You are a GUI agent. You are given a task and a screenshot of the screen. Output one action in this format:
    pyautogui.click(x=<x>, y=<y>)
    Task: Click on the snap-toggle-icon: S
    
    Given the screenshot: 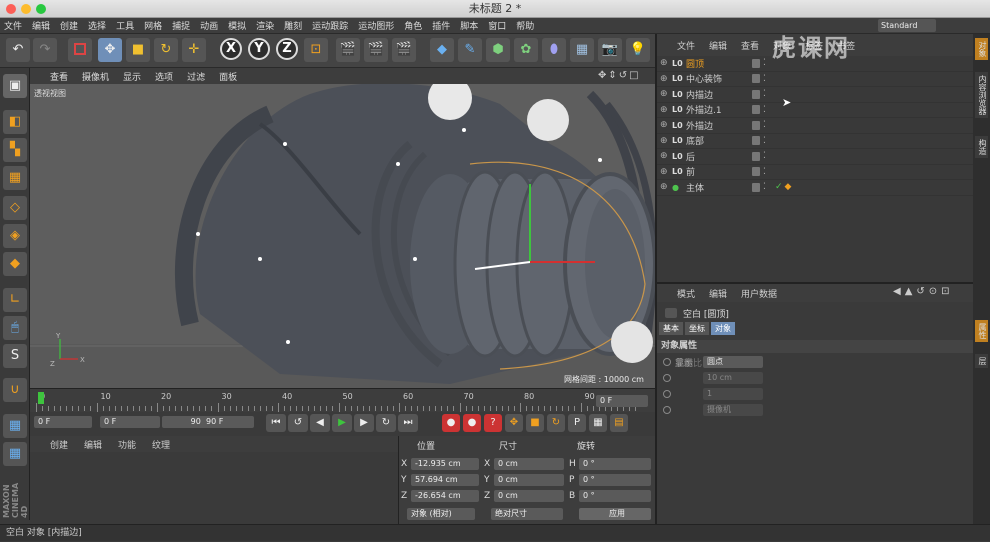 What is the action you would take?
    pyautogui.click(x=15, y=356)
    